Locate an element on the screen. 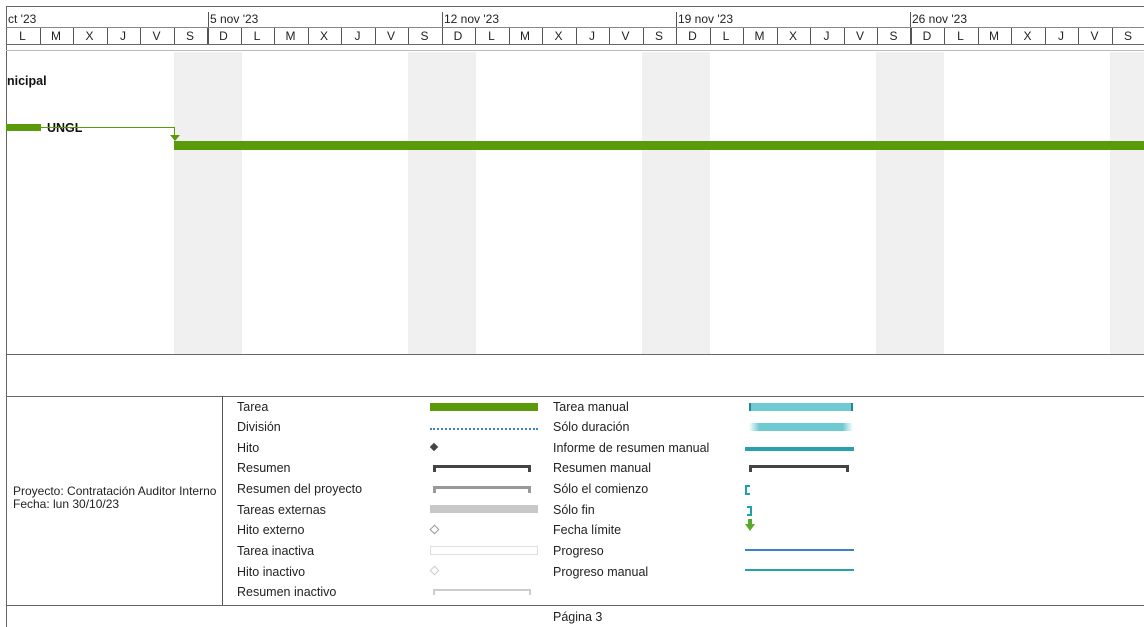 This screenshot has height=627, width=1144. legend-manual-task-swatch is located at coordinates (801, 407).